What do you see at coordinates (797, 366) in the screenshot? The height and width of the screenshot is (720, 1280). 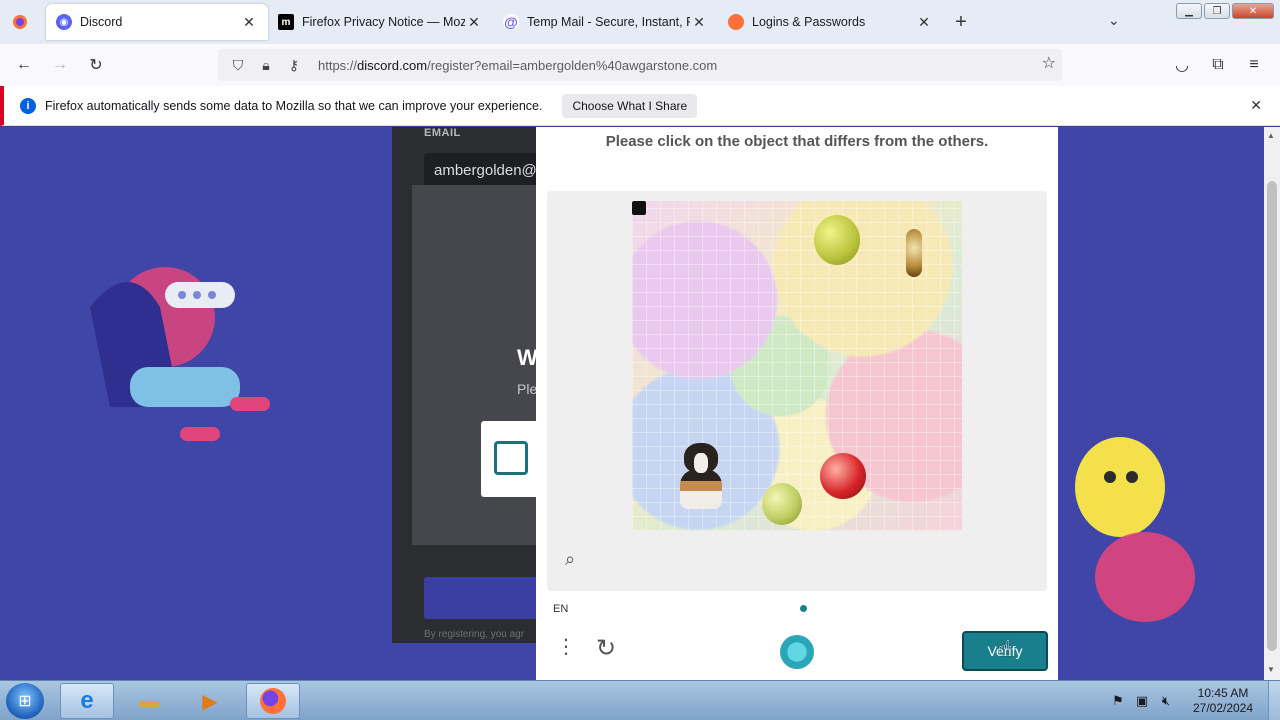 I see `challenge-image` at bounding box center [797, 366].